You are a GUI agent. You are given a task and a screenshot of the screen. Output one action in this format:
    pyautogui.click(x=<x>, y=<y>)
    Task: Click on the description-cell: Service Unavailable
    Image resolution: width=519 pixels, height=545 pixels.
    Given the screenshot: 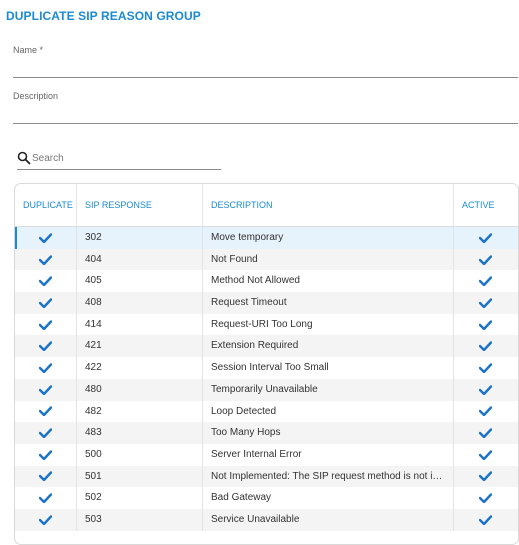 What is the action you would take?
    pyautogui.click(x=328, y=519)
    